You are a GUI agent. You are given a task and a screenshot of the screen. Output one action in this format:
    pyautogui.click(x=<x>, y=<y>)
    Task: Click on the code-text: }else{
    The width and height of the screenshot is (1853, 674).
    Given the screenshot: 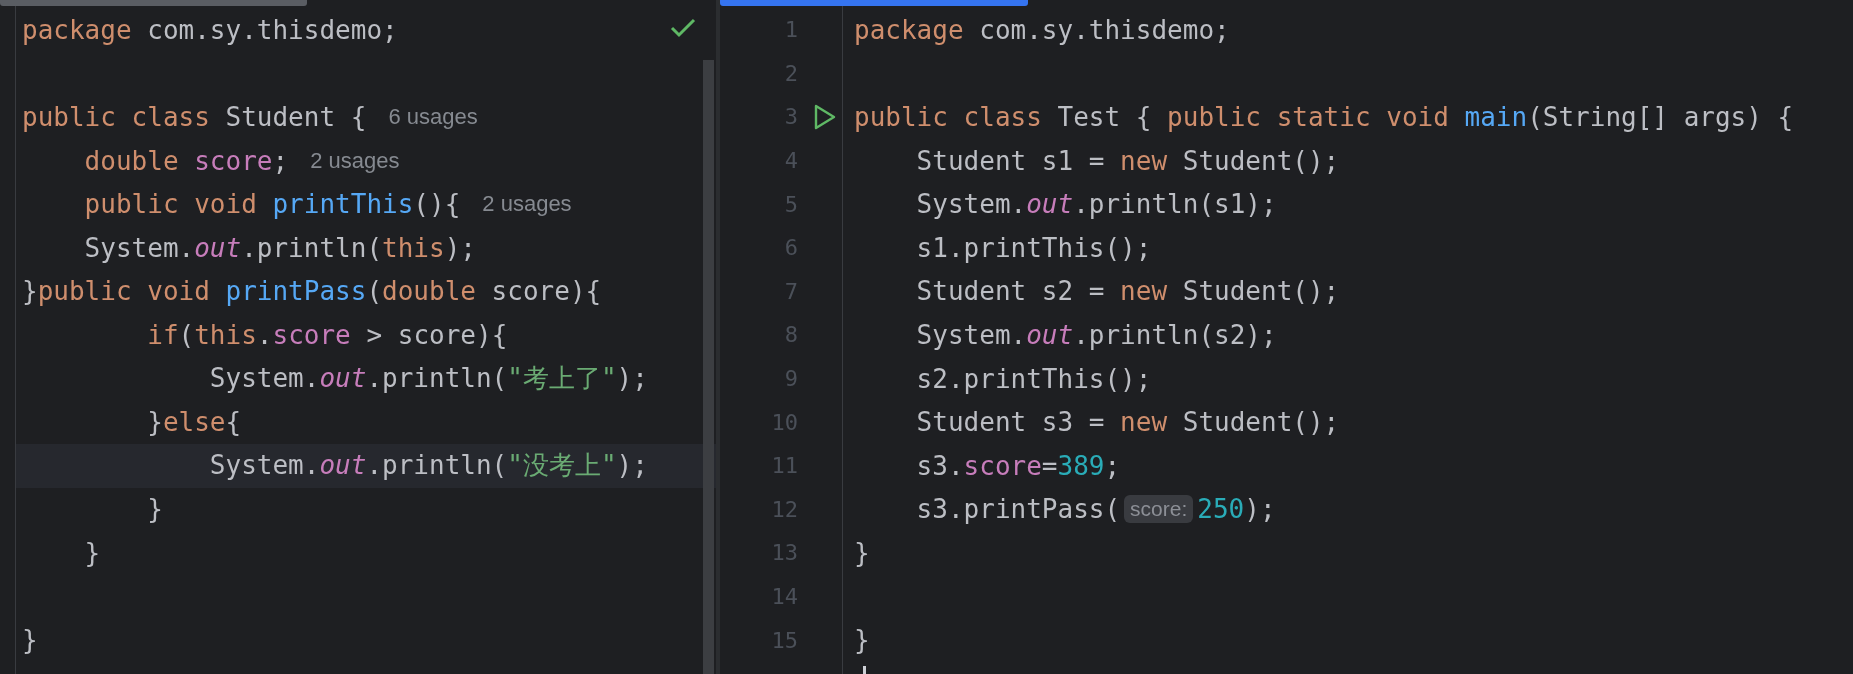 What is the action you would take?
    pyautogui.click(x=194, y=422)
    